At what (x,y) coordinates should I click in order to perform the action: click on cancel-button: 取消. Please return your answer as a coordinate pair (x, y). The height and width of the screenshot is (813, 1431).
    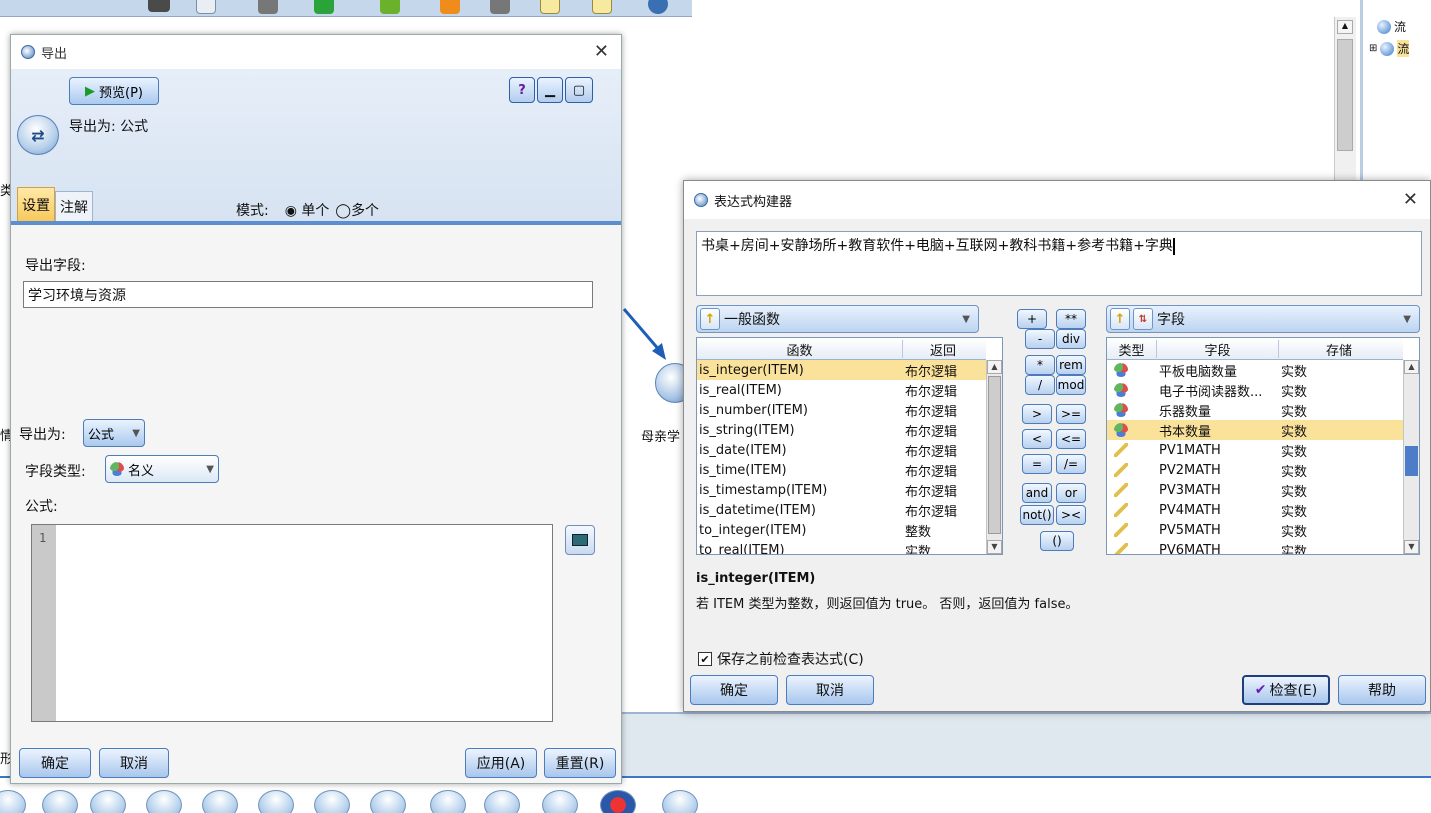
    Looking at the image, I should click on (830, 690).